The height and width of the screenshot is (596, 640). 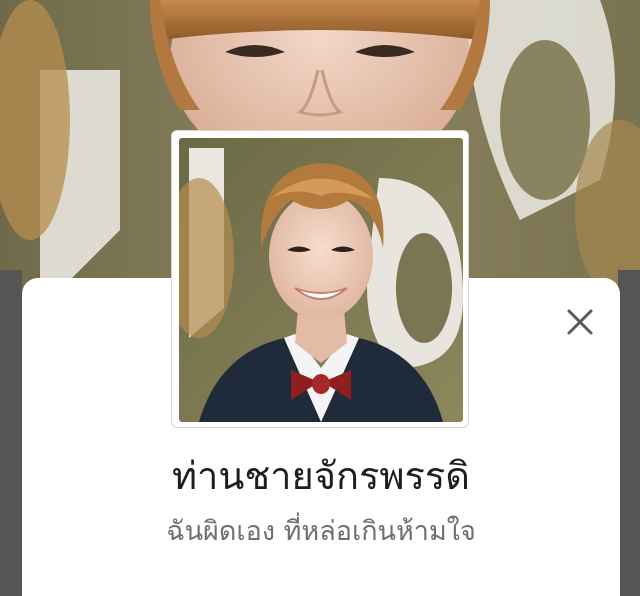 I want to click on display-name: ท่านชายจักรพรรดิ, so click(x=321, y=476).